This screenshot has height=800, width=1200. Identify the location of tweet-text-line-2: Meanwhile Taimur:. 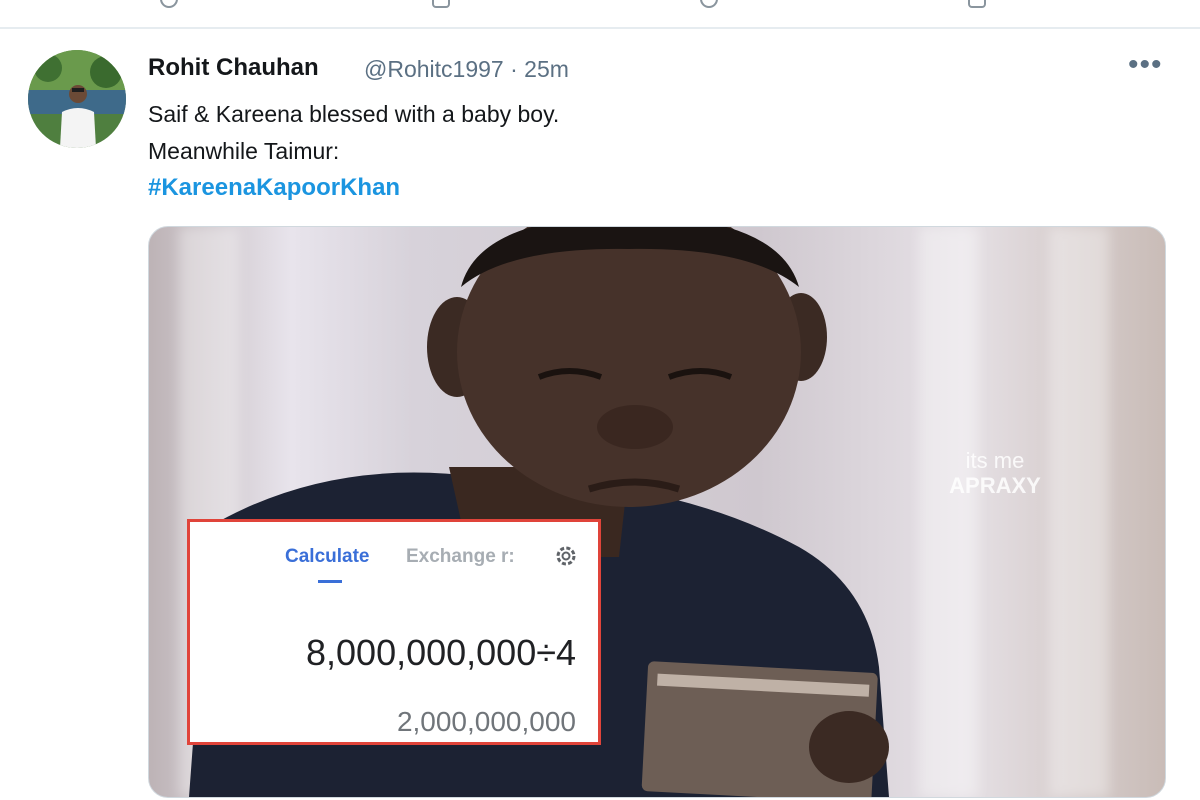
(244, 151).